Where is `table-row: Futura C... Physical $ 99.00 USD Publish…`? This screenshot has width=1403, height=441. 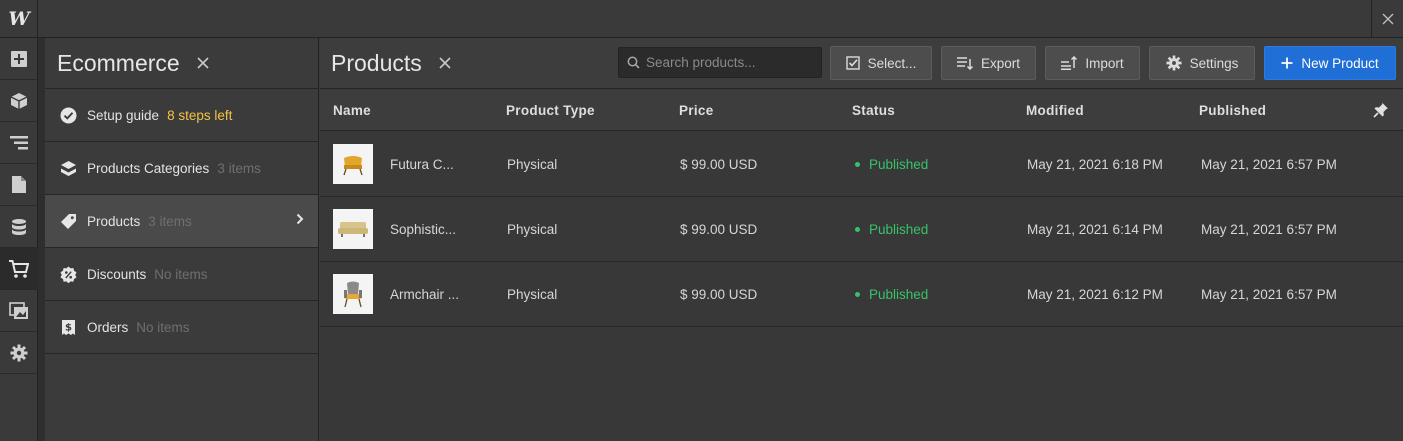 table-row: Futura C... Physical $ 99.00 USD Publish… is located at coordinates (861, 164).